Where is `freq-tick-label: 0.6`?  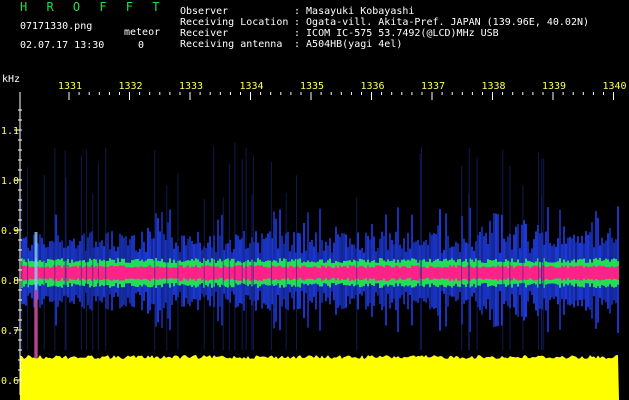
freq-tick-label: 0.6 is located at coordinates (10, 381).